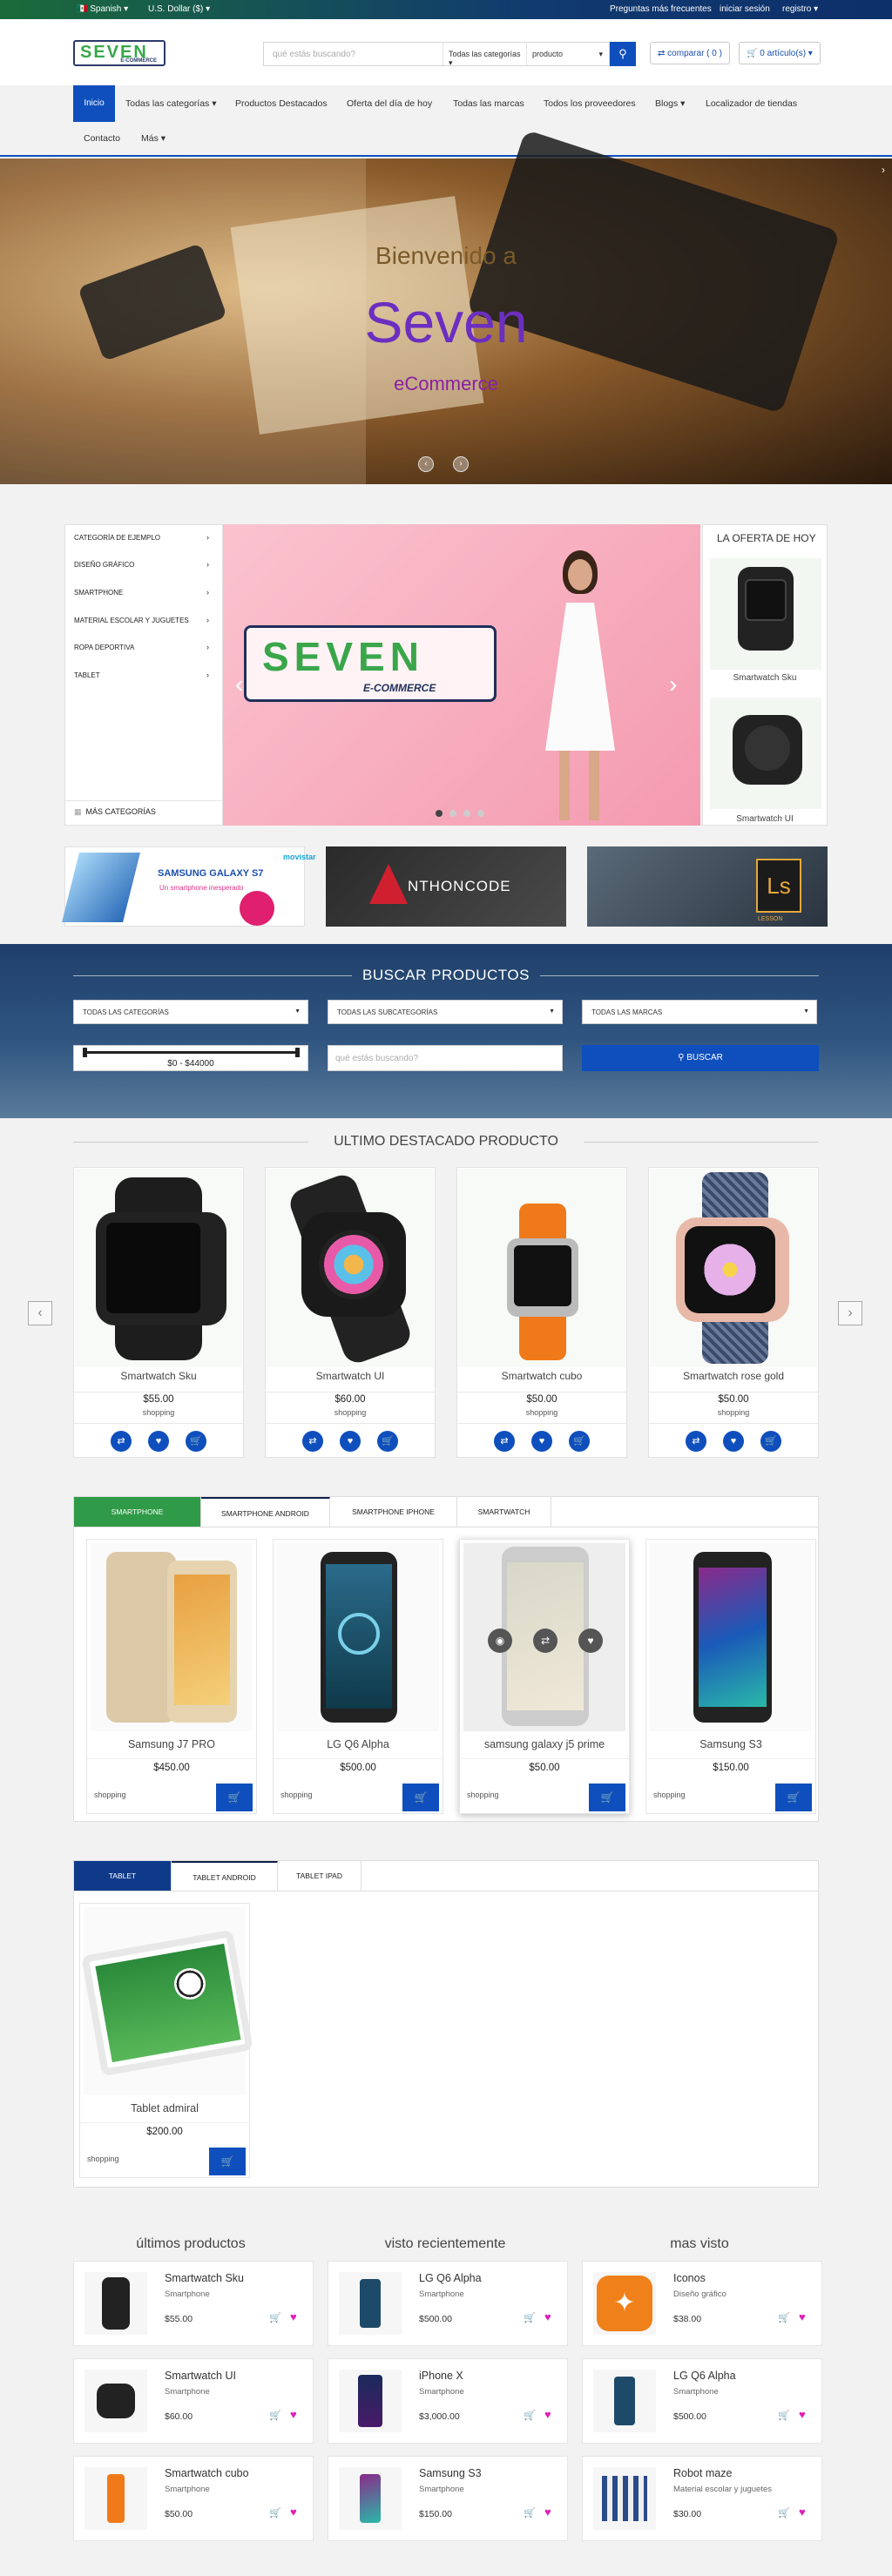 The image size is (892, 2576). I want to click on deal-product-name: Smartwatch UI, so click(765, 819).